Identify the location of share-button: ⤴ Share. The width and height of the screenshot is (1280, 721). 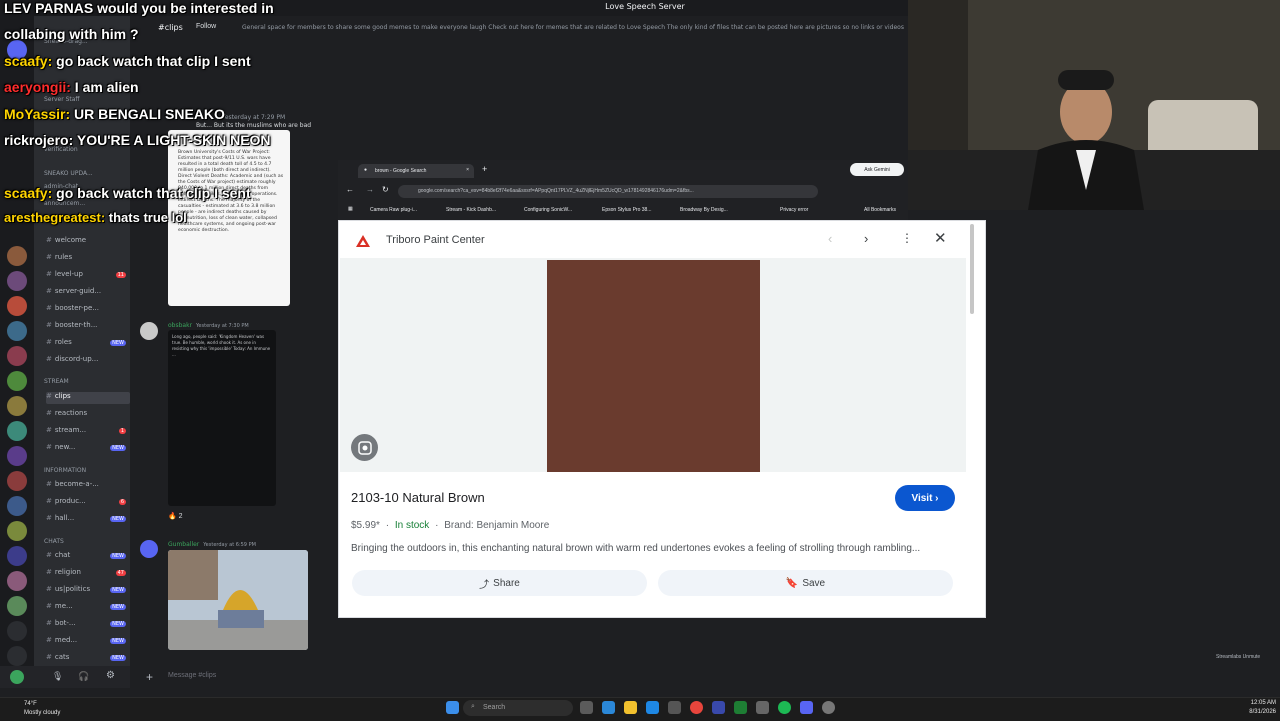
(499, 583).